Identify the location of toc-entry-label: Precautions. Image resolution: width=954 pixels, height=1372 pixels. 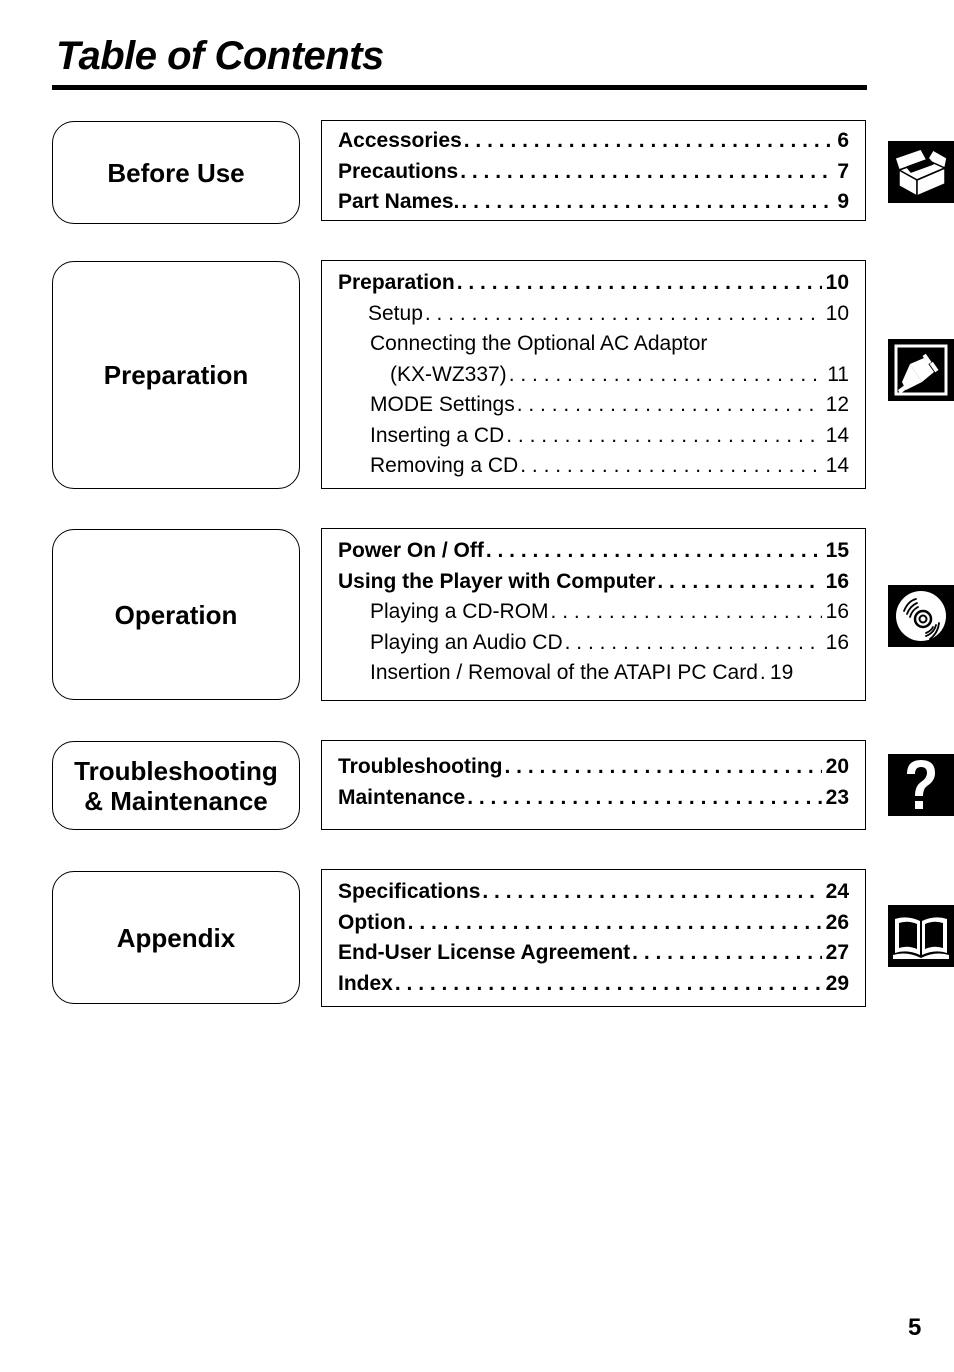
(398, 171).